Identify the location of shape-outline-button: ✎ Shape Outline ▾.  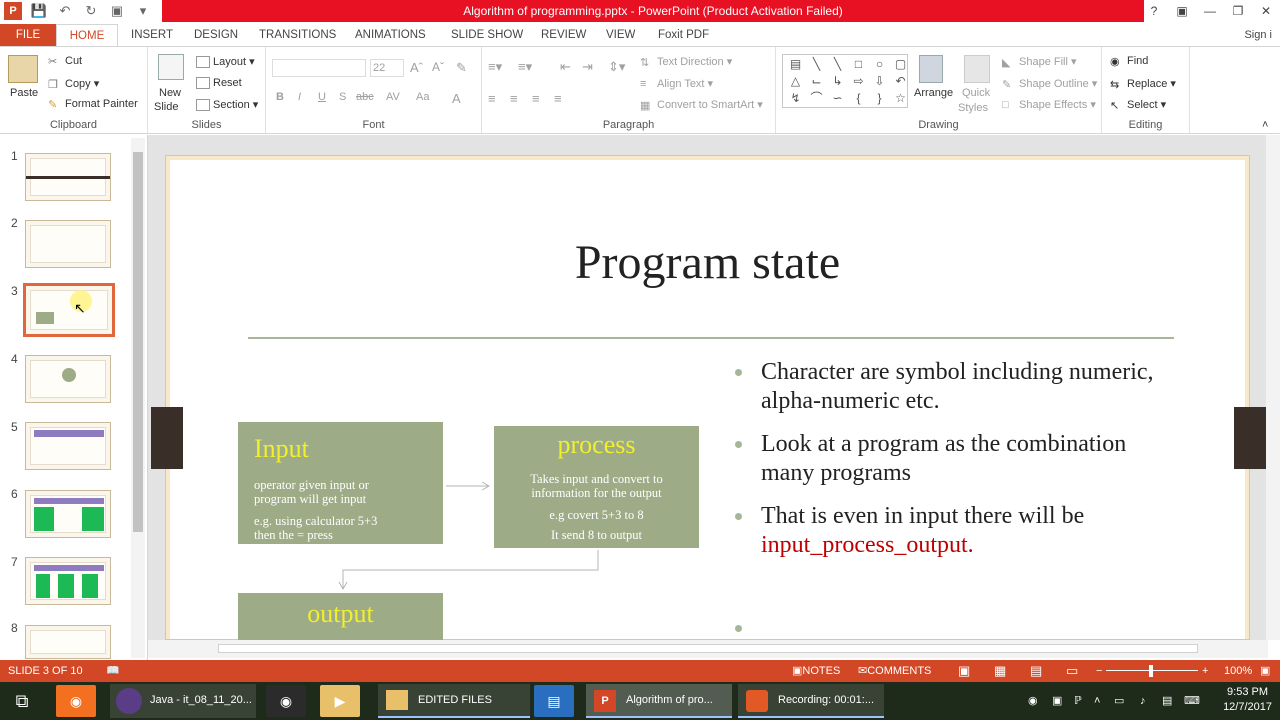
(1049, 84).